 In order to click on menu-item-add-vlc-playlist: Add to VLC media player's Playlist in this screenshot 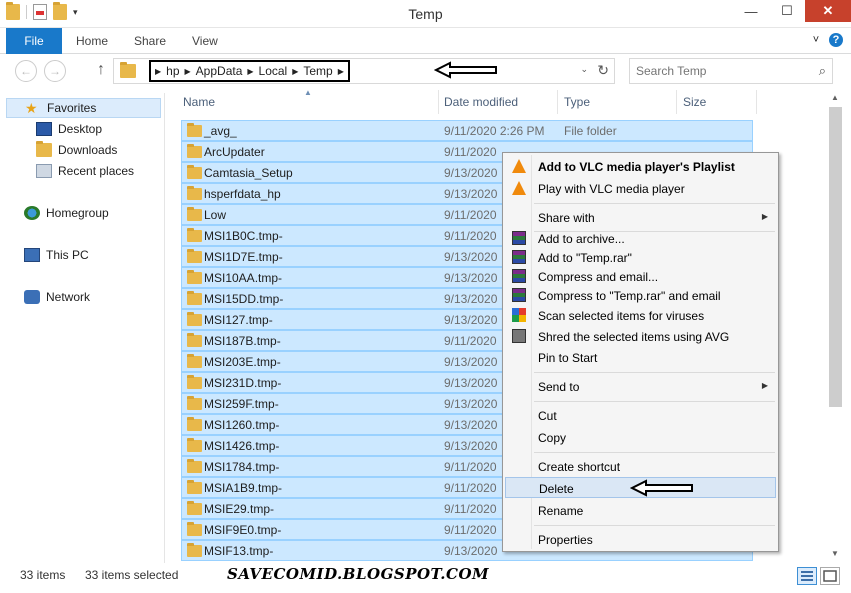, I will do `click(640, 166)`.